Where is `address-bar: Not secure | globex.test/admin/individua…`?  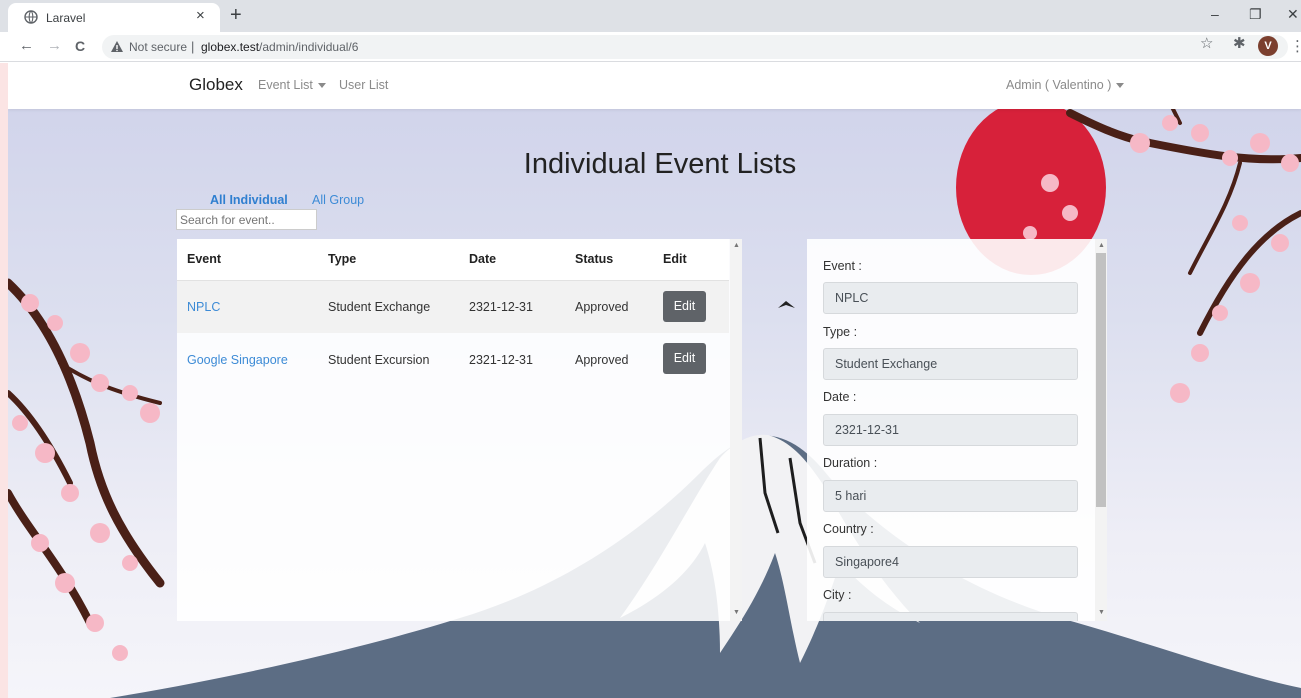 address-bar: Not secure | globex.test/admin/individua… is located at coordinates (695, 47).